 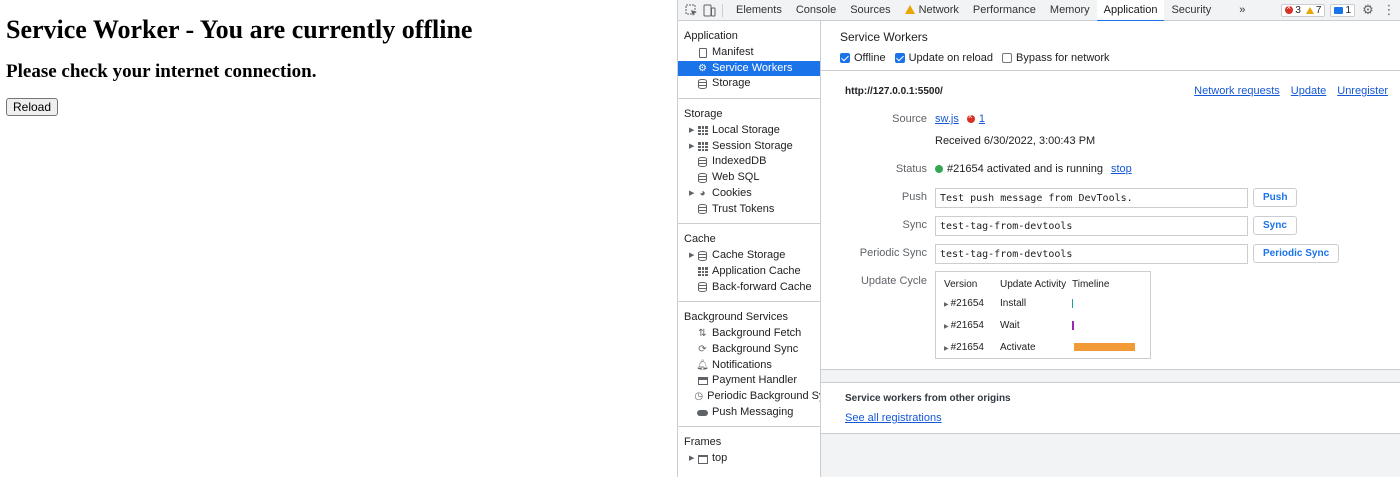 I want to click on issues-badge: 3 7, so click(x=1303, y=10).